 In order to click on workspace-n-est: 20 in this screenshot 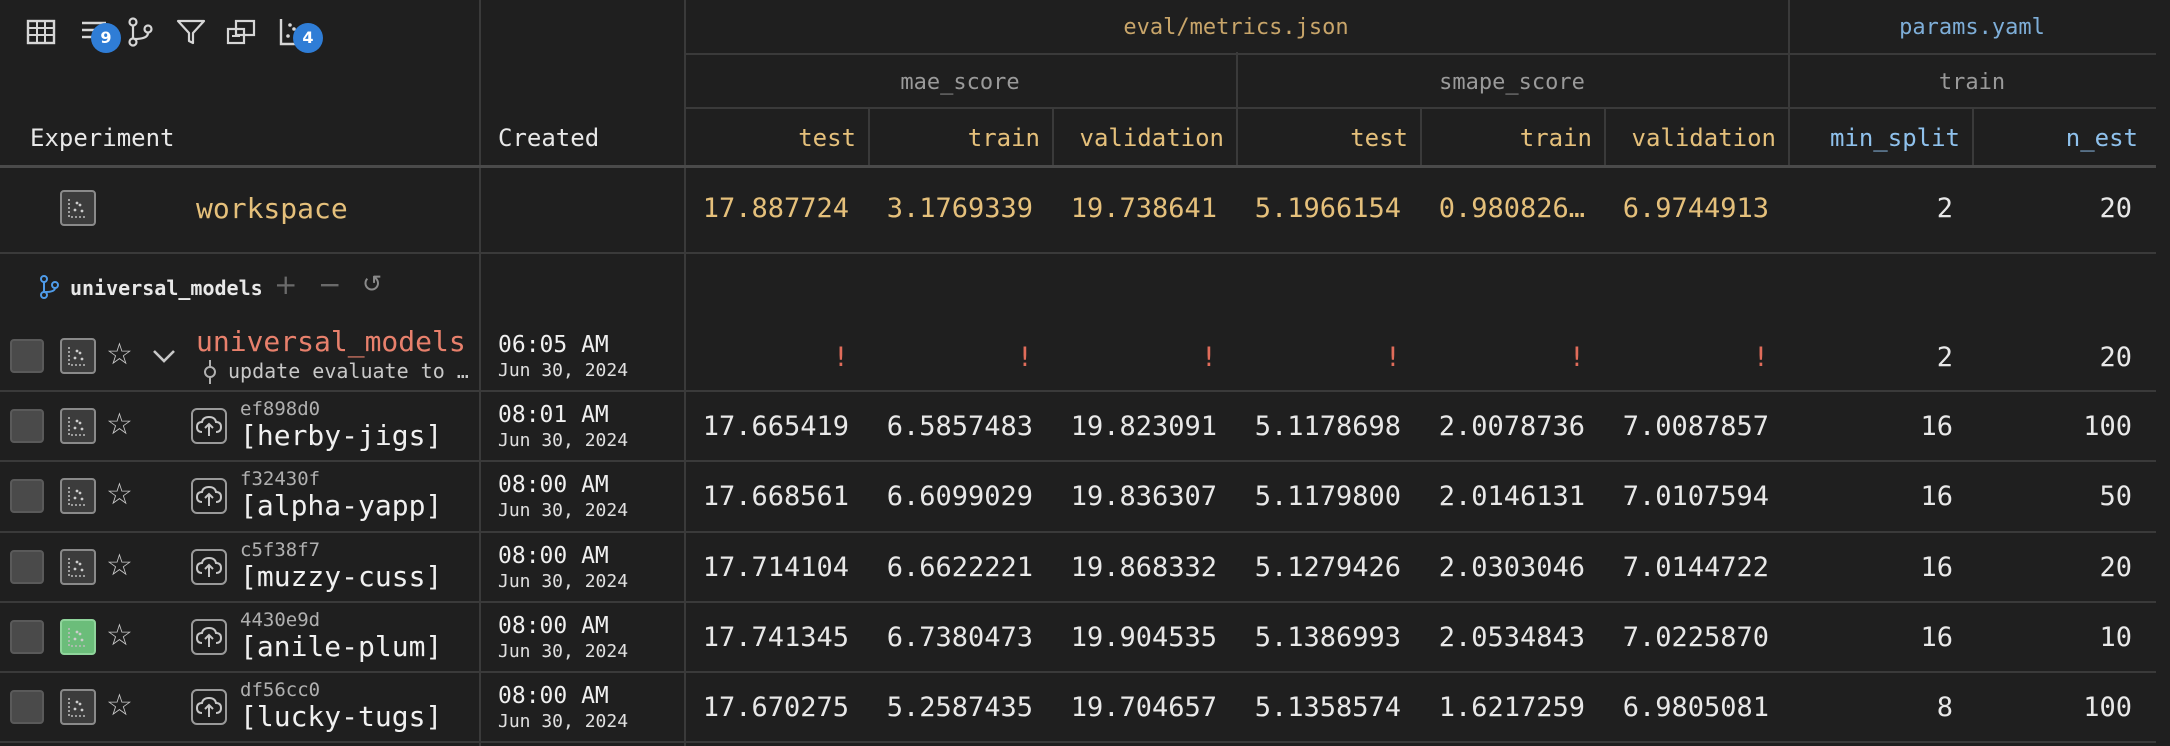, I will do `click(2115, 208)`.